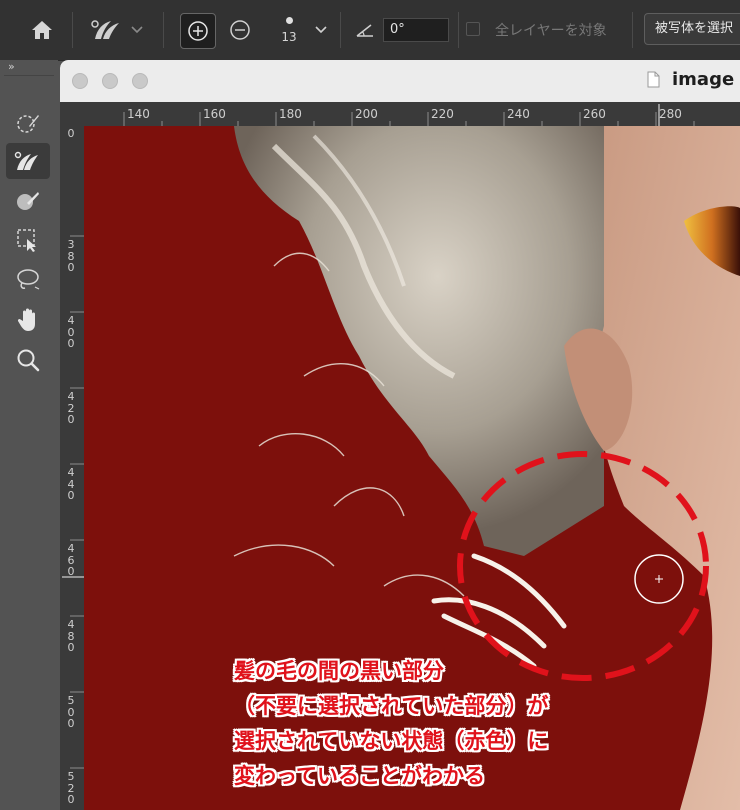 The image size is (740, 810). What do you see at coordinates (71, 712) in the screenshot?
I see `ruler-v-label: 500` at bounding box center [71, 712].